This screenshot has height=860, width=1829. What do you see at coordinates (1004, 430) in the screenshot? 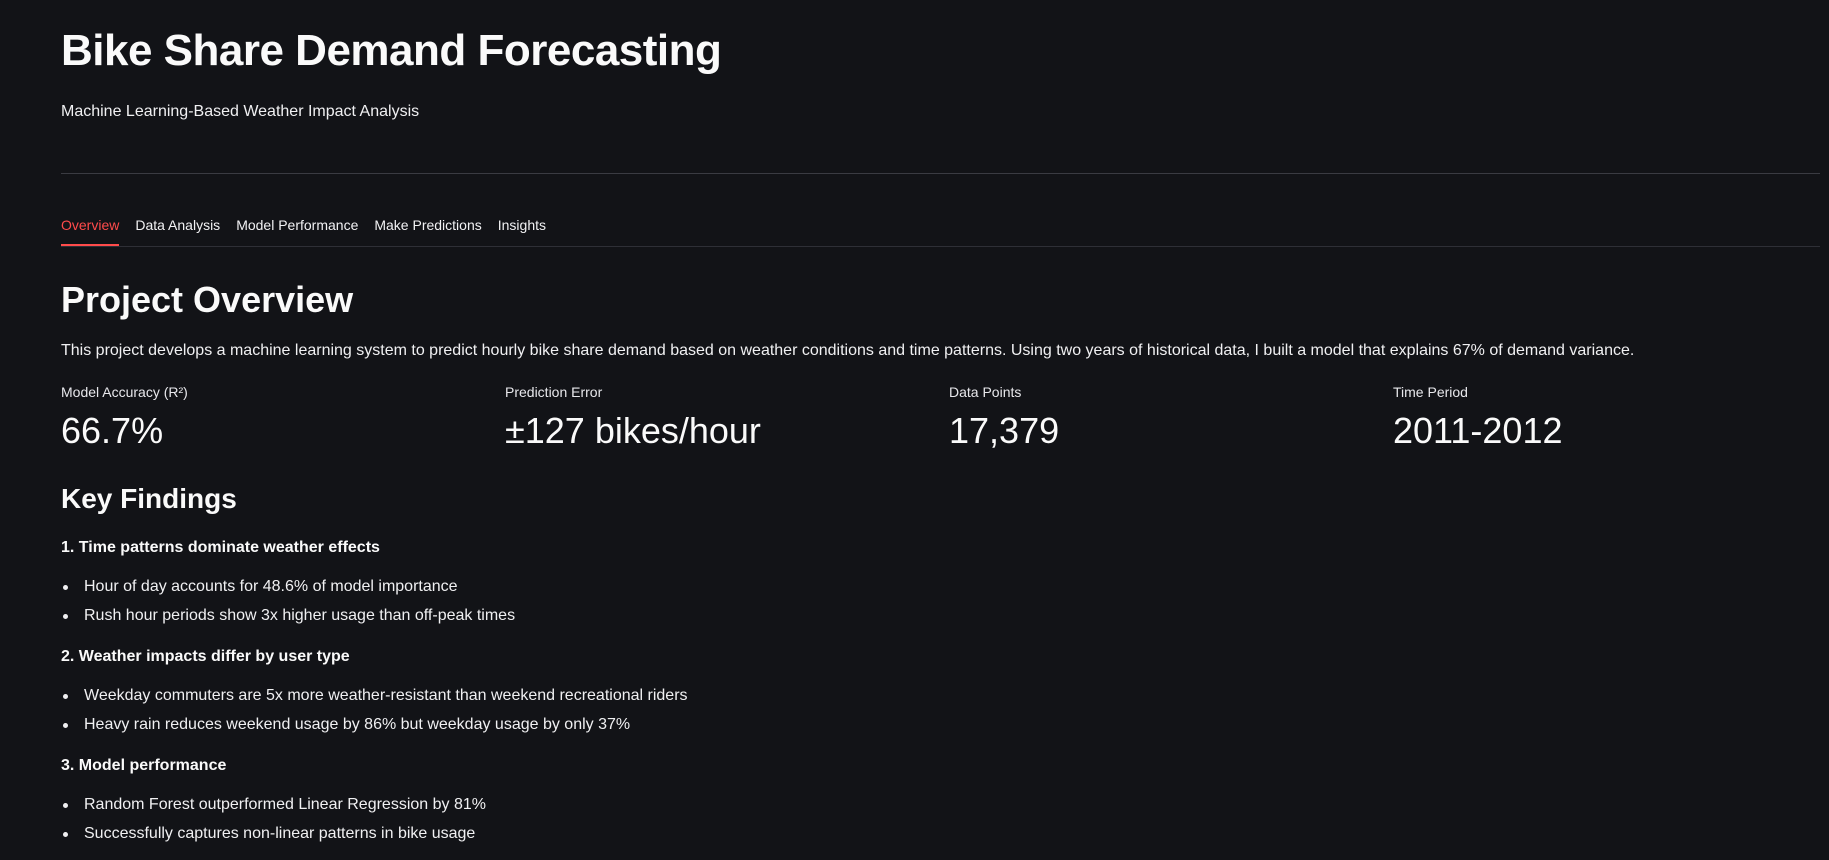
I see `metric-value: 17,379` at bounding box center [1004, 430].